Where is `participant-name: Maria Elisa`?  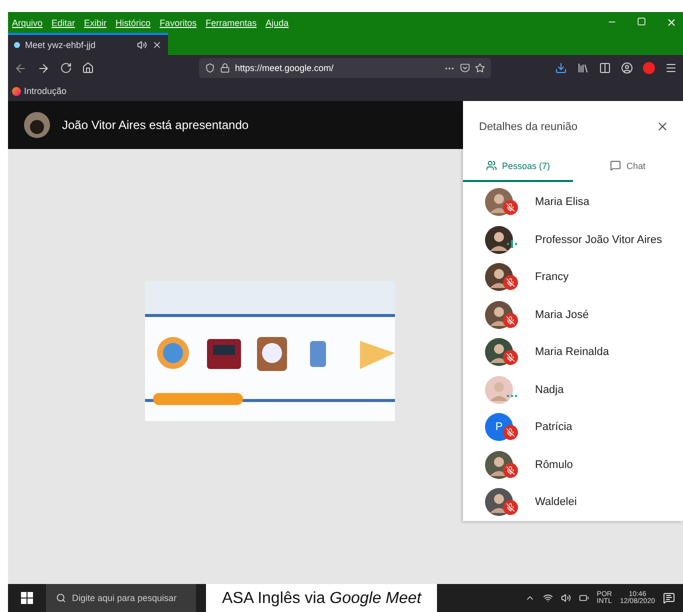 participant-name: Maria Elisa is located at coordinates (562, 202).